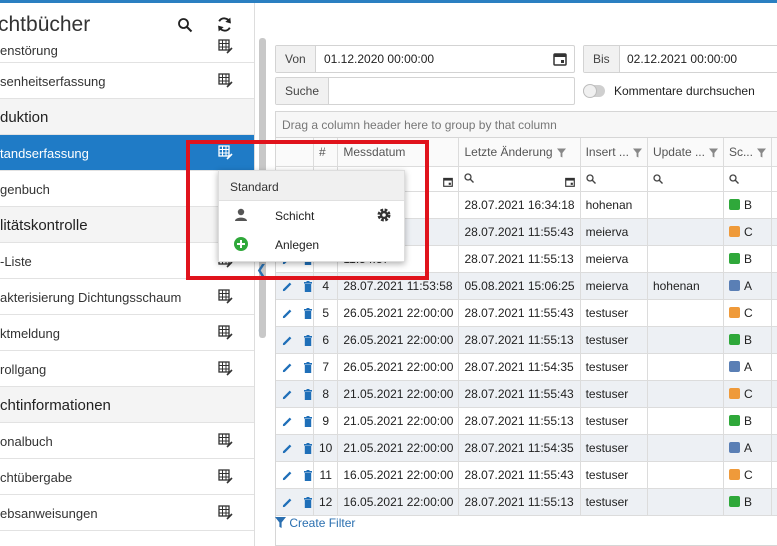  What do you see at coordinates (425, 91) in the screenshot?
I see `search-field: Suche` at bounding box center [425, 91].